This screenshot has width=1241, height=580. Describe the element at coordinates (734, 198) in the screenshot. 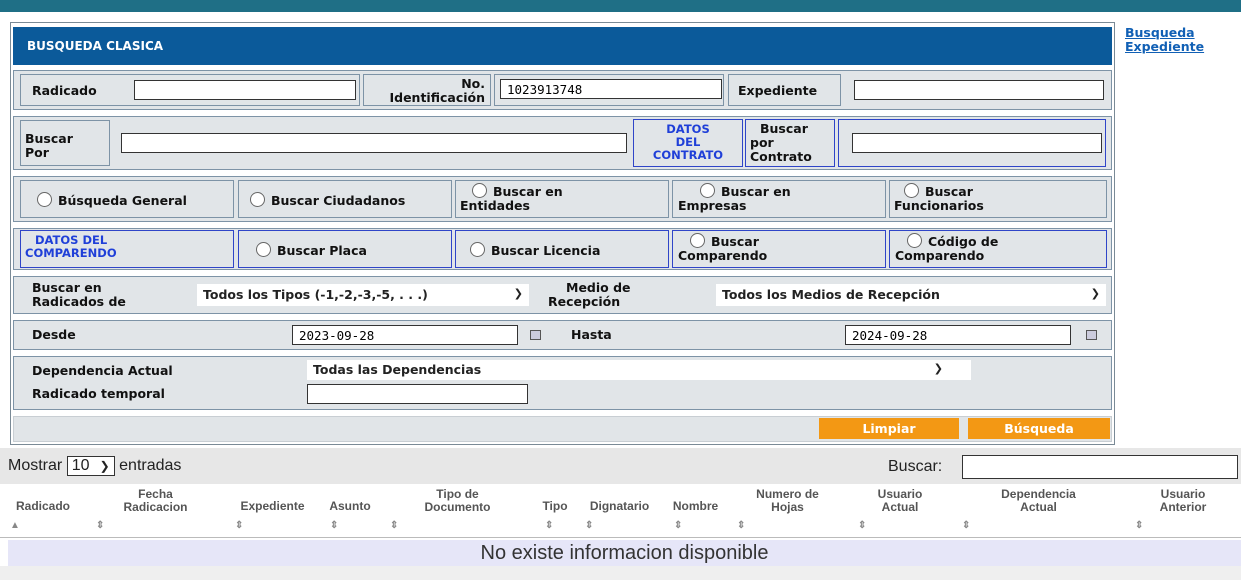

I see `radio-buscar-empresas: Buscar en Empresas` at that location.